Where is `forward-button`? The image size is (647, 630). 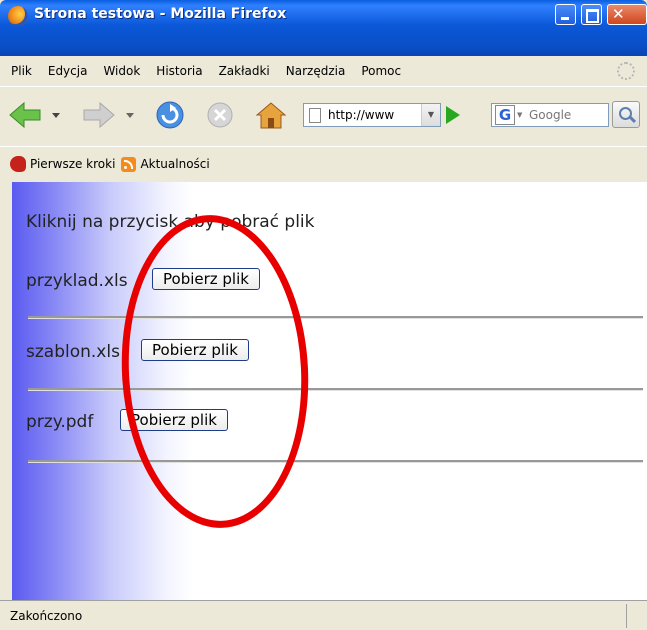 forward-button is located at coordinates (110, 115).